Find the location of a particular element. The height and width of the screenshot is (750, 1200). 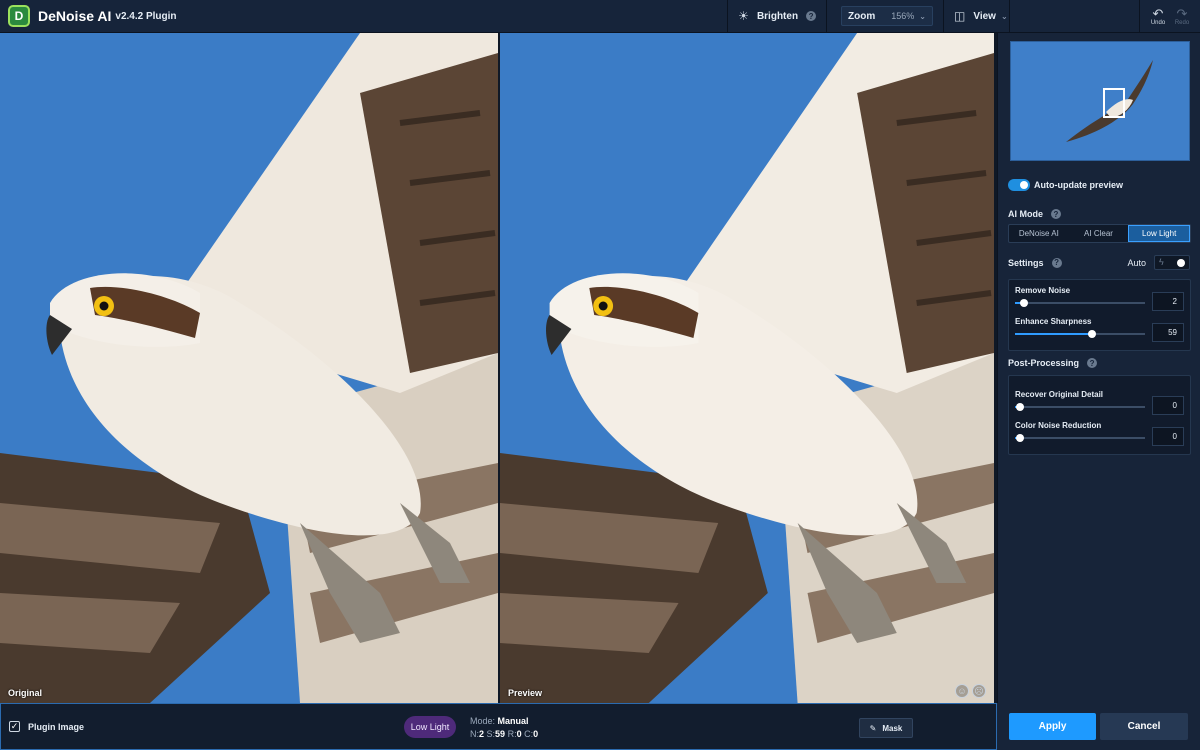

ai-mode-denoise: DeNoise AI is located at coordinates (1039, 233).